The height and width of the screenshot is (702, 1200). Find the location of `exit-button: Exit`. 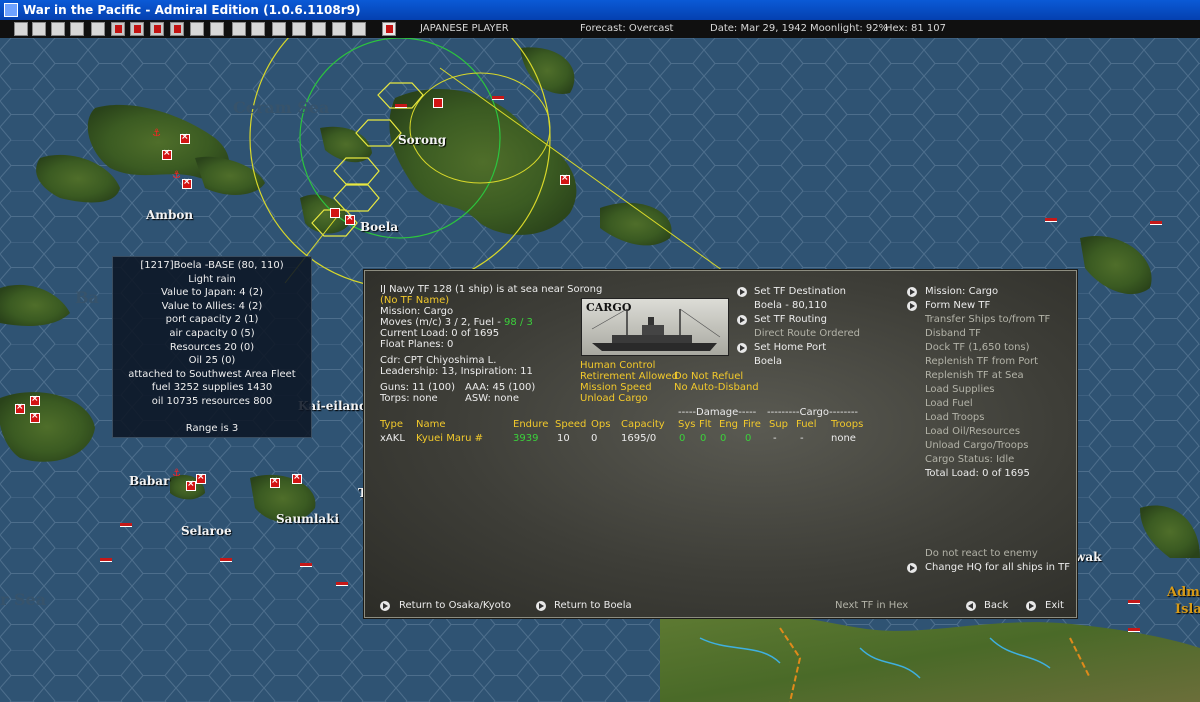

exit-button: Exit is located at coordinates (1054, 606).